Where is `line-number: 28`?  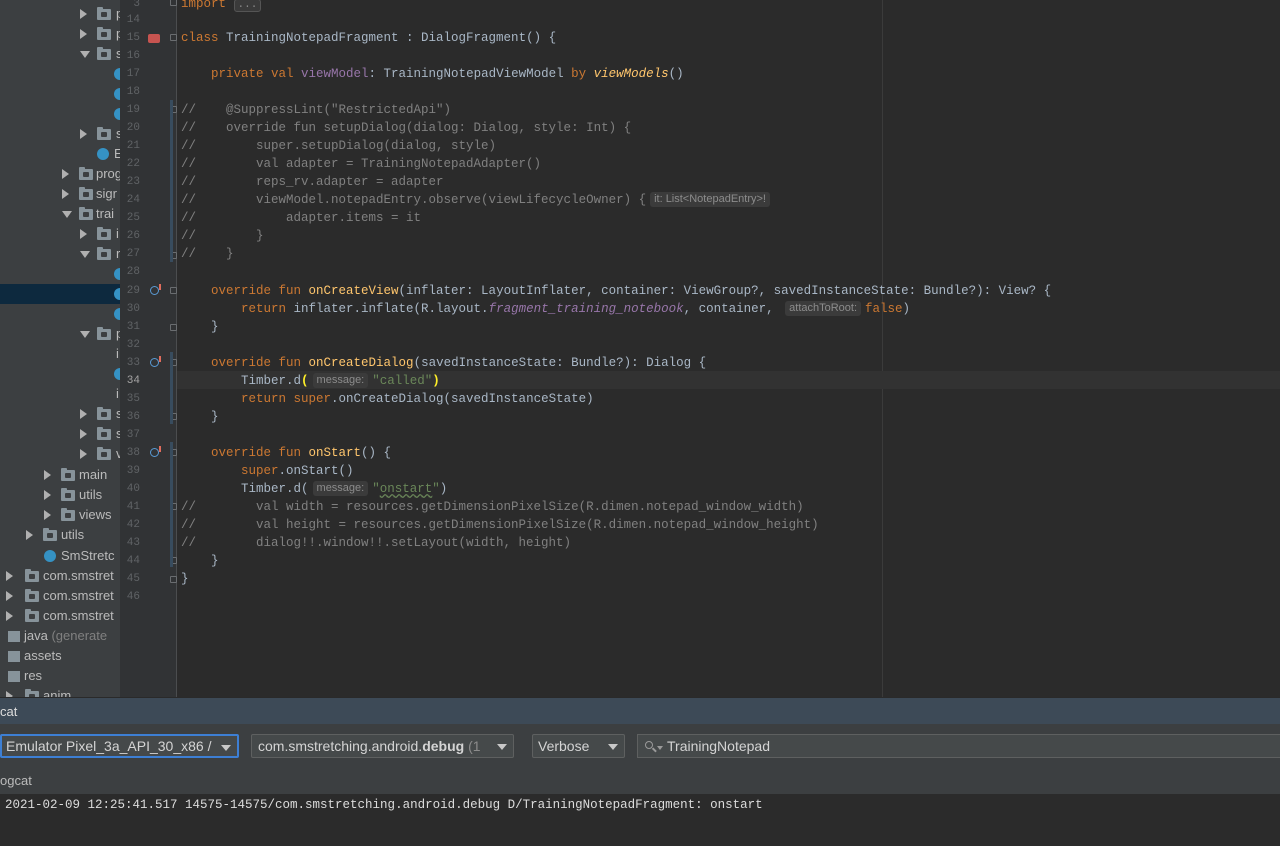
line-number: 28 is located at coordinates (130, 272).